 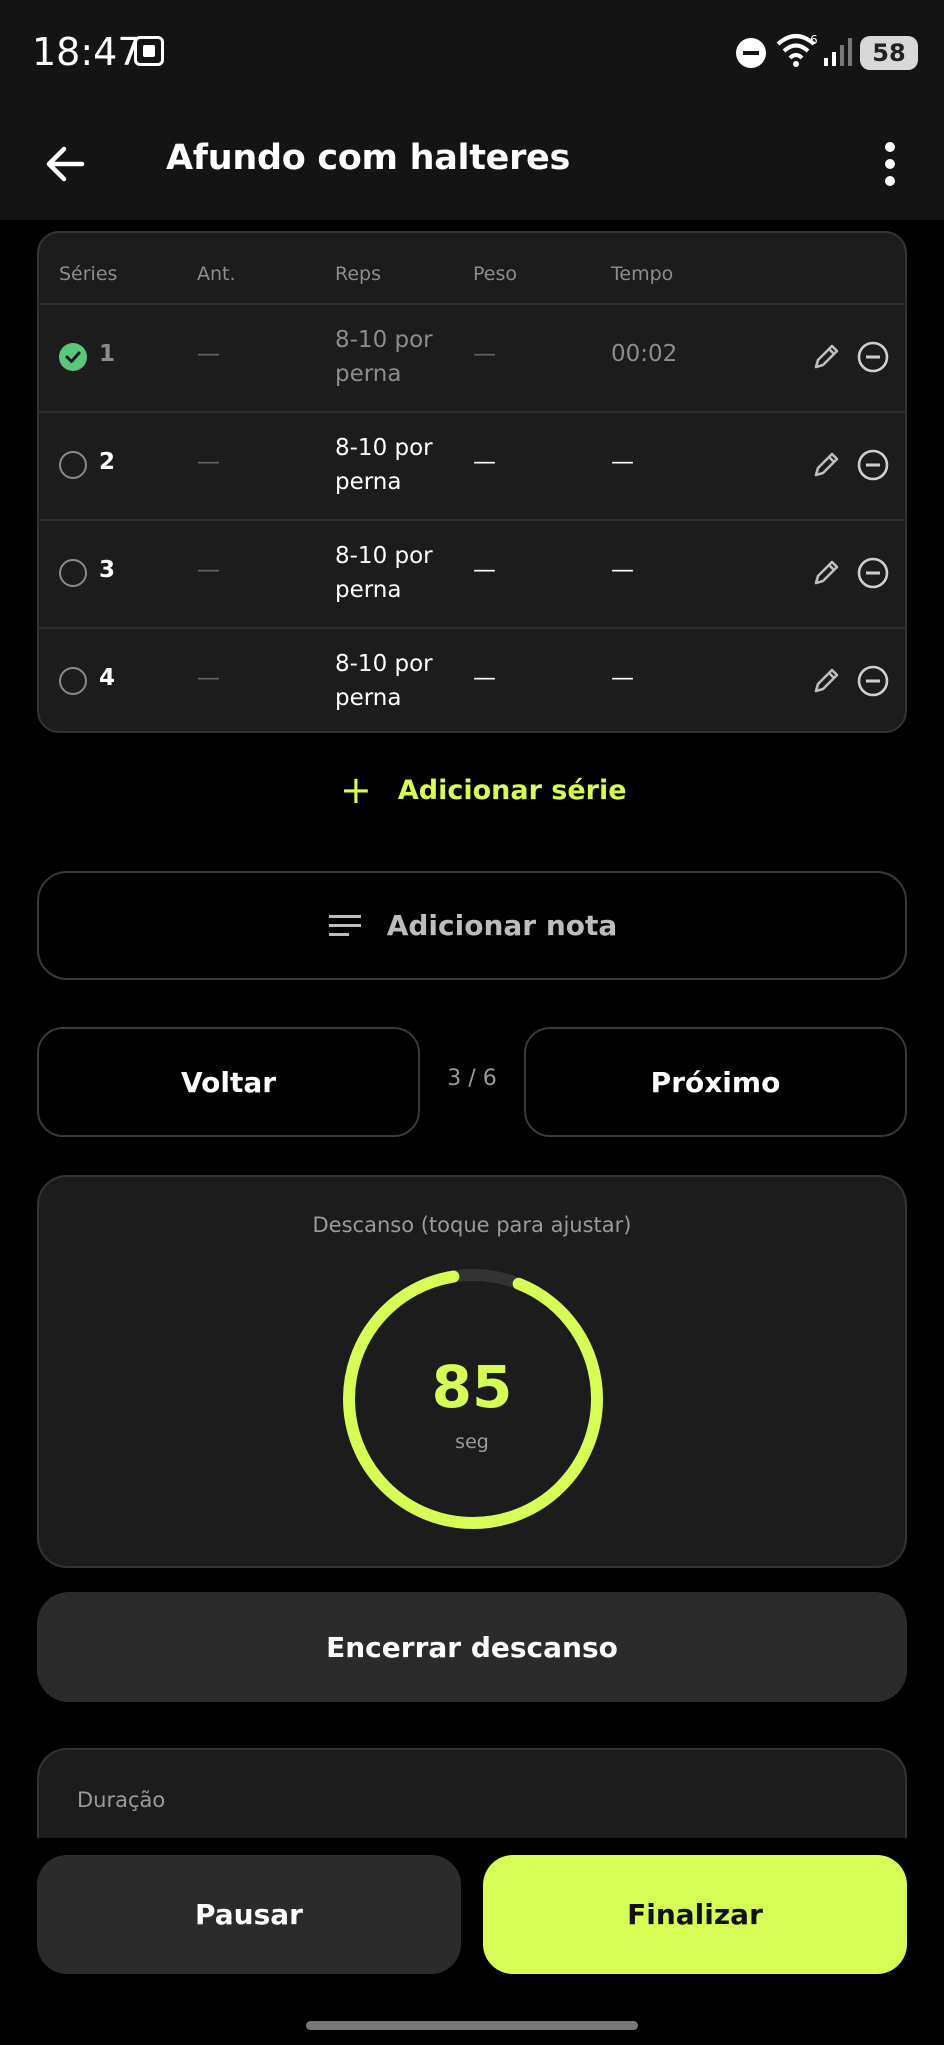 What do you see at coordinates (472, 55) in the screenshot?
I see `status-bar: 18:47 6 58` at bounding box center [472, 55].